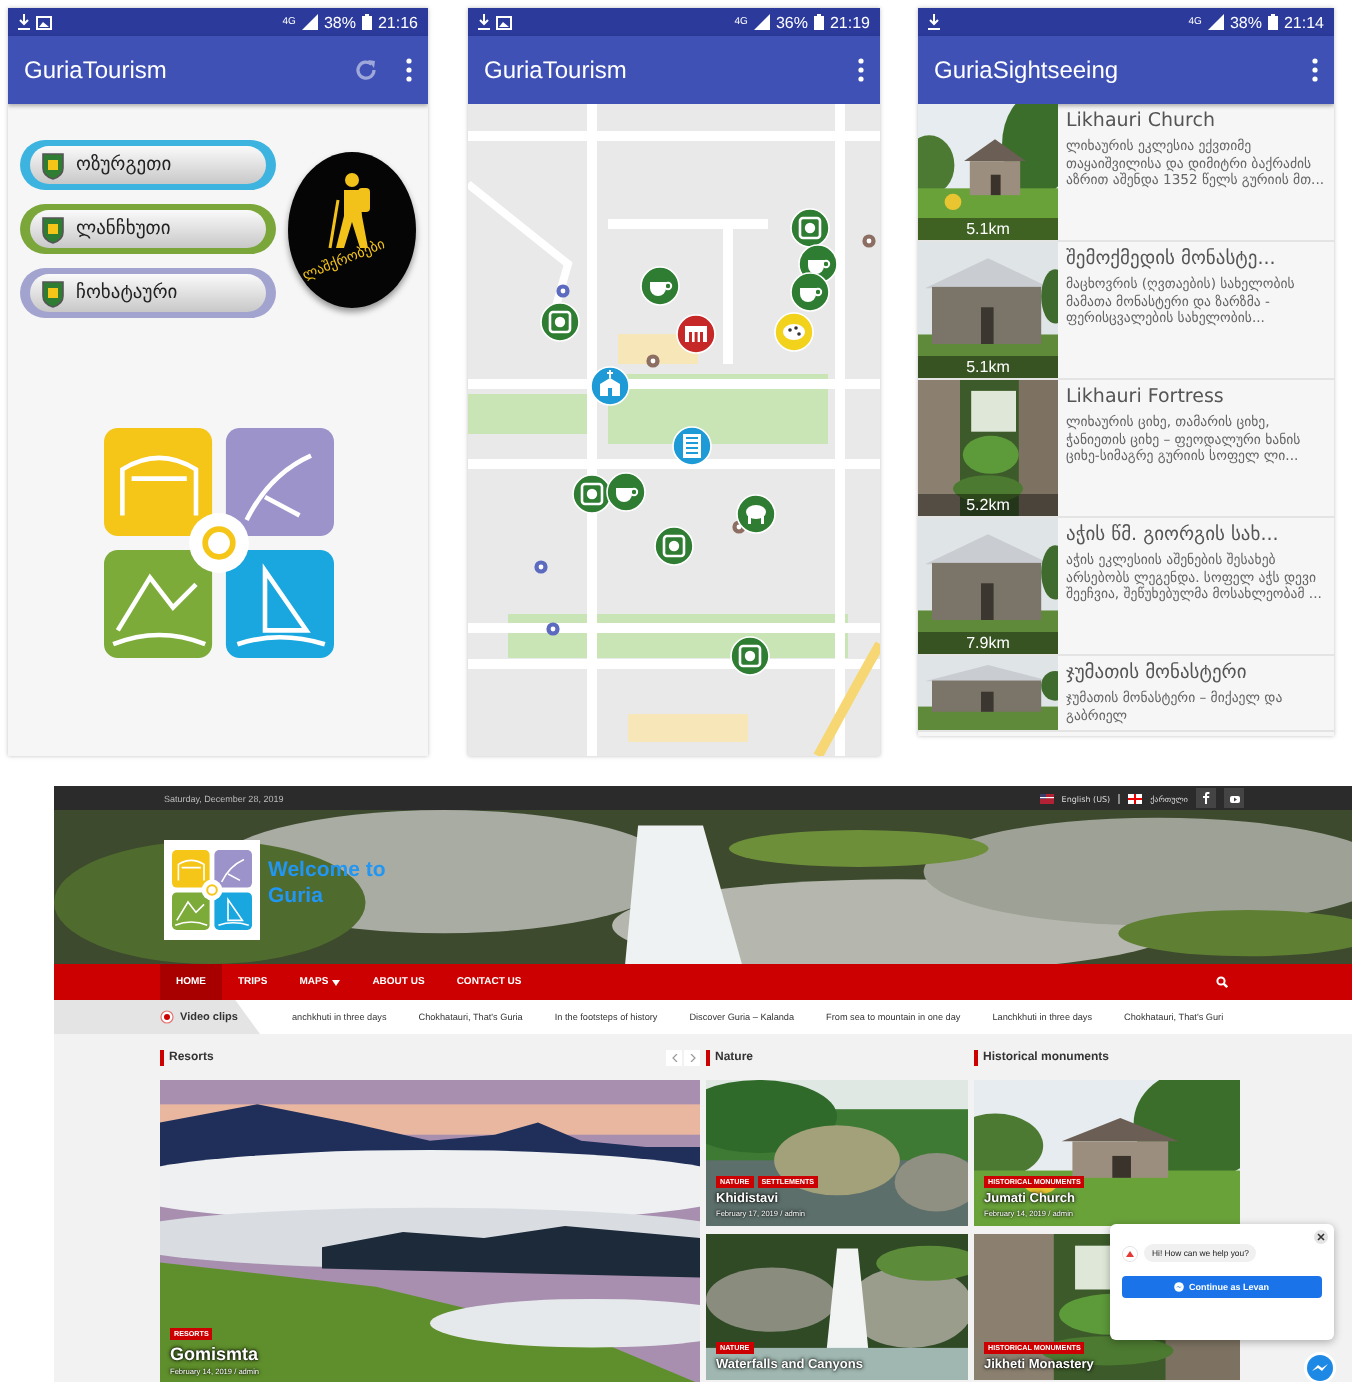 Image resolution: width=1354 pixels, height=1382 pixels. What do you see at coordinates (167, 1017) in the screenshot?
I see `record-icon` at bounding box center [167, 1017].